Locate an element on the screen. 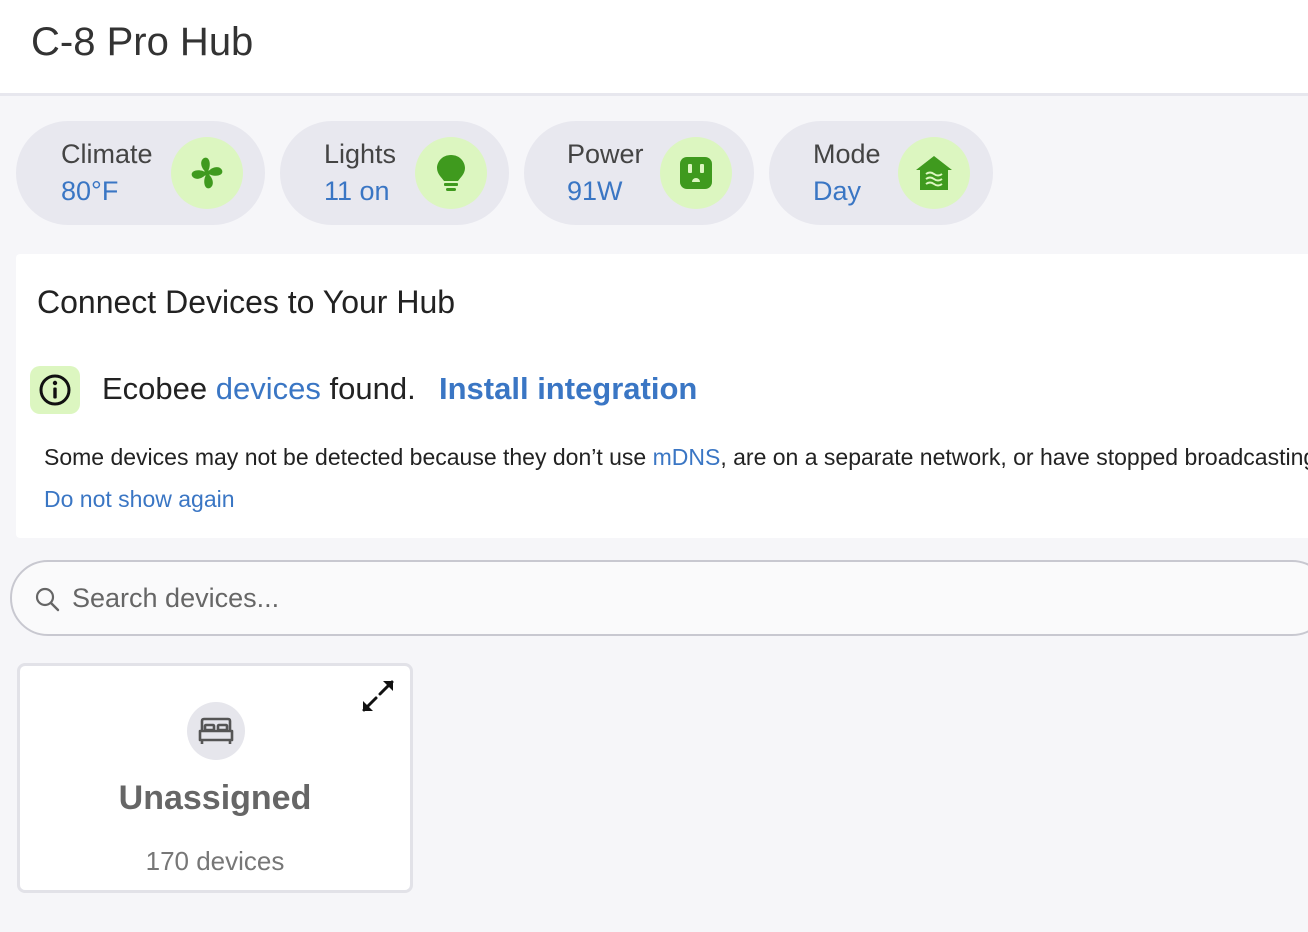 The image size is (1308, 932). summary-climate-label: Climate is located at coordinates (107, 154).